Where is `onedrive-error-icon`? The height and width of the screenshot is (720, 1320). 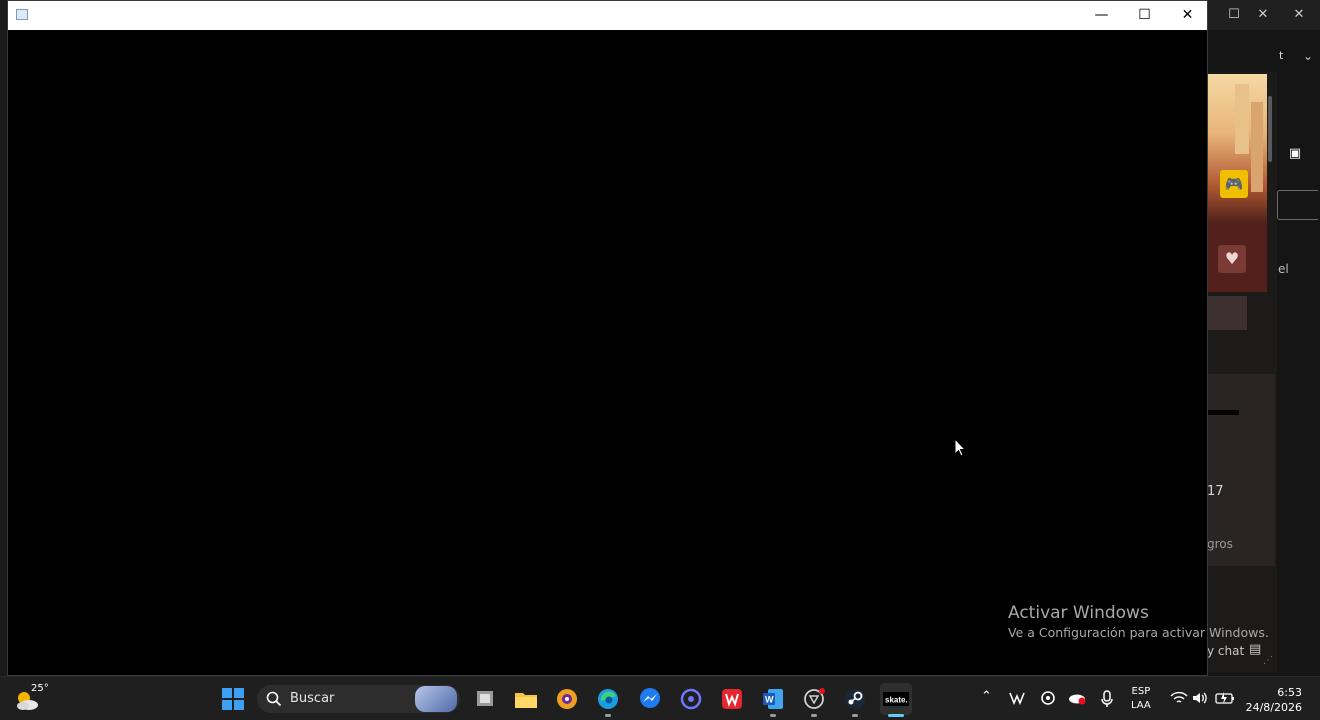 onedrive-error-icon is located at coordinates (1077, 698).